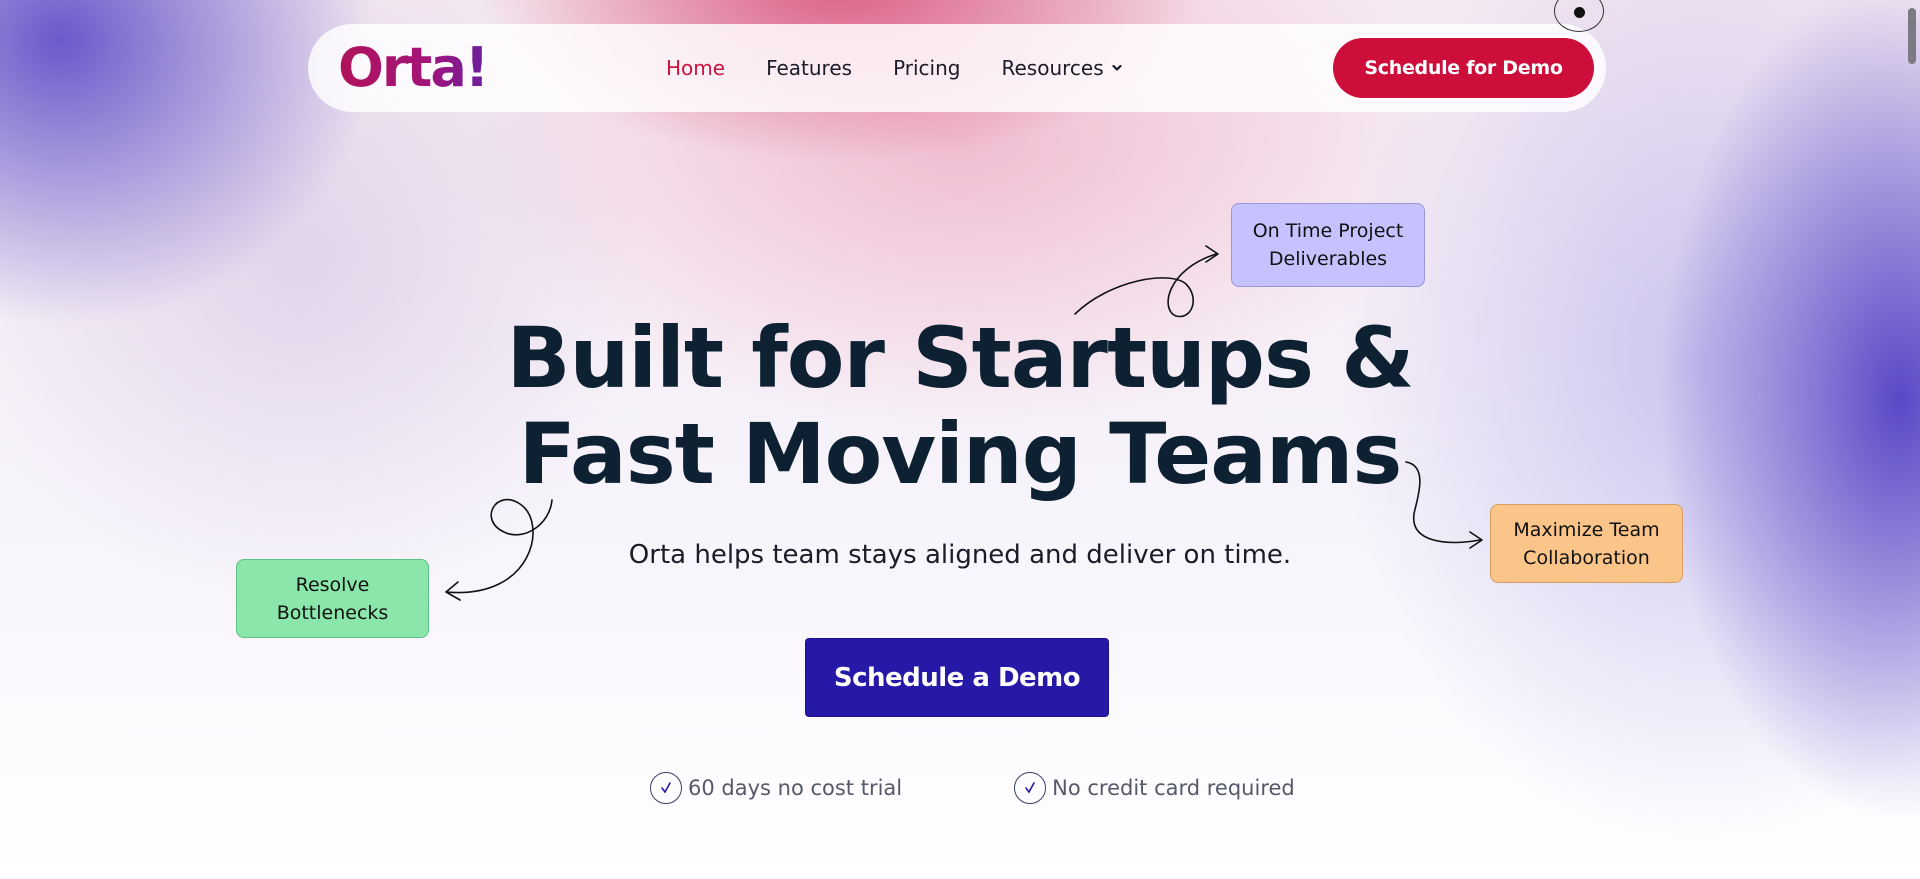 The width and height of the screenshot is (1920, 879). What do you see at coordinates (332, 584) in the screenshot?
I see `tag-line: Resolve` at bounding box center [332, 584].